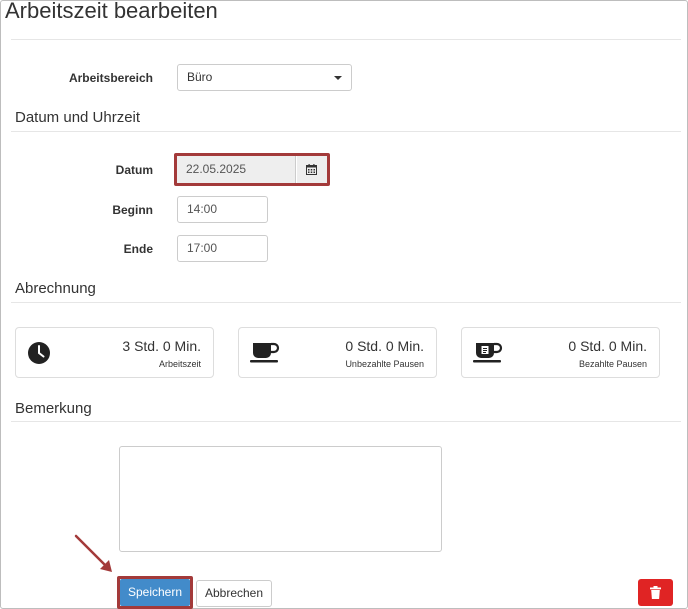 Image resolution: width=688 pixels, height=609 pixels. I want to click on paid-breaks-caption: Bezahlte Pausen, so click(612, 364).